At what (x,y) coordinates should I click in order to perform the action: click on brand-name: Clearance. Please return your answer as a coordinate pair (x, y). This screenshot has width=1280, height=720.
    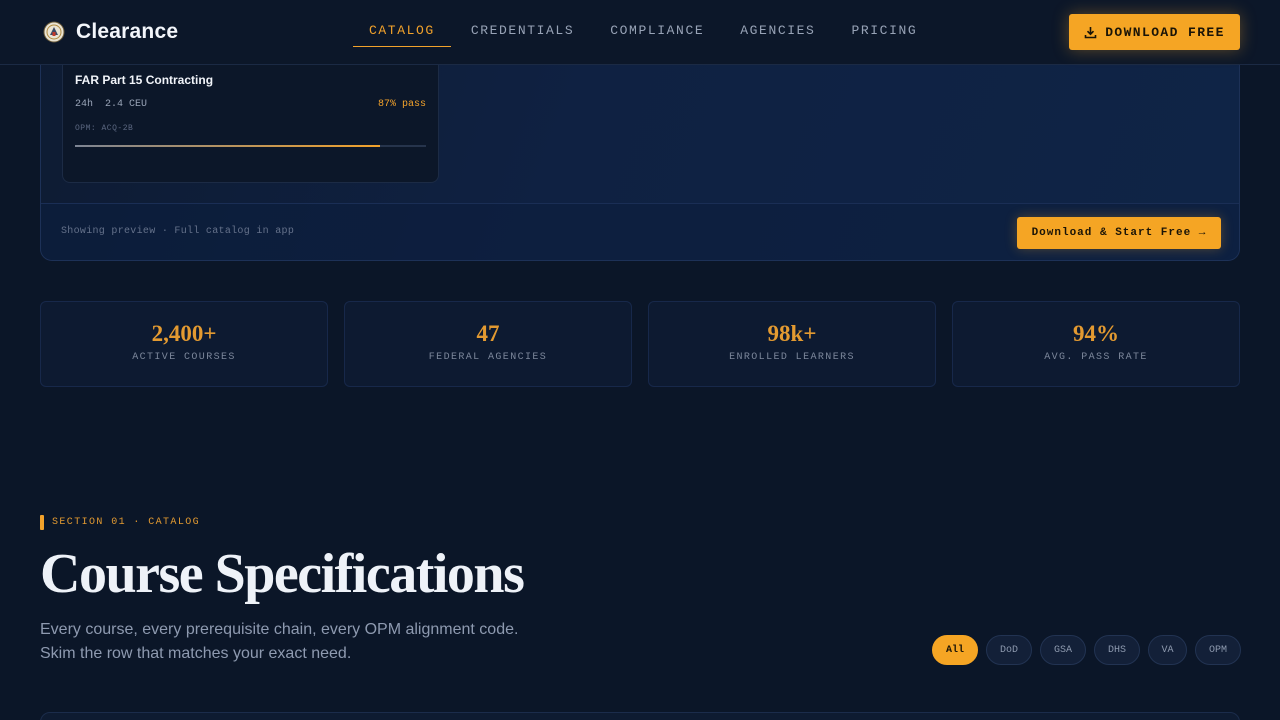
    Looking at the image, I should click on (127, 31).